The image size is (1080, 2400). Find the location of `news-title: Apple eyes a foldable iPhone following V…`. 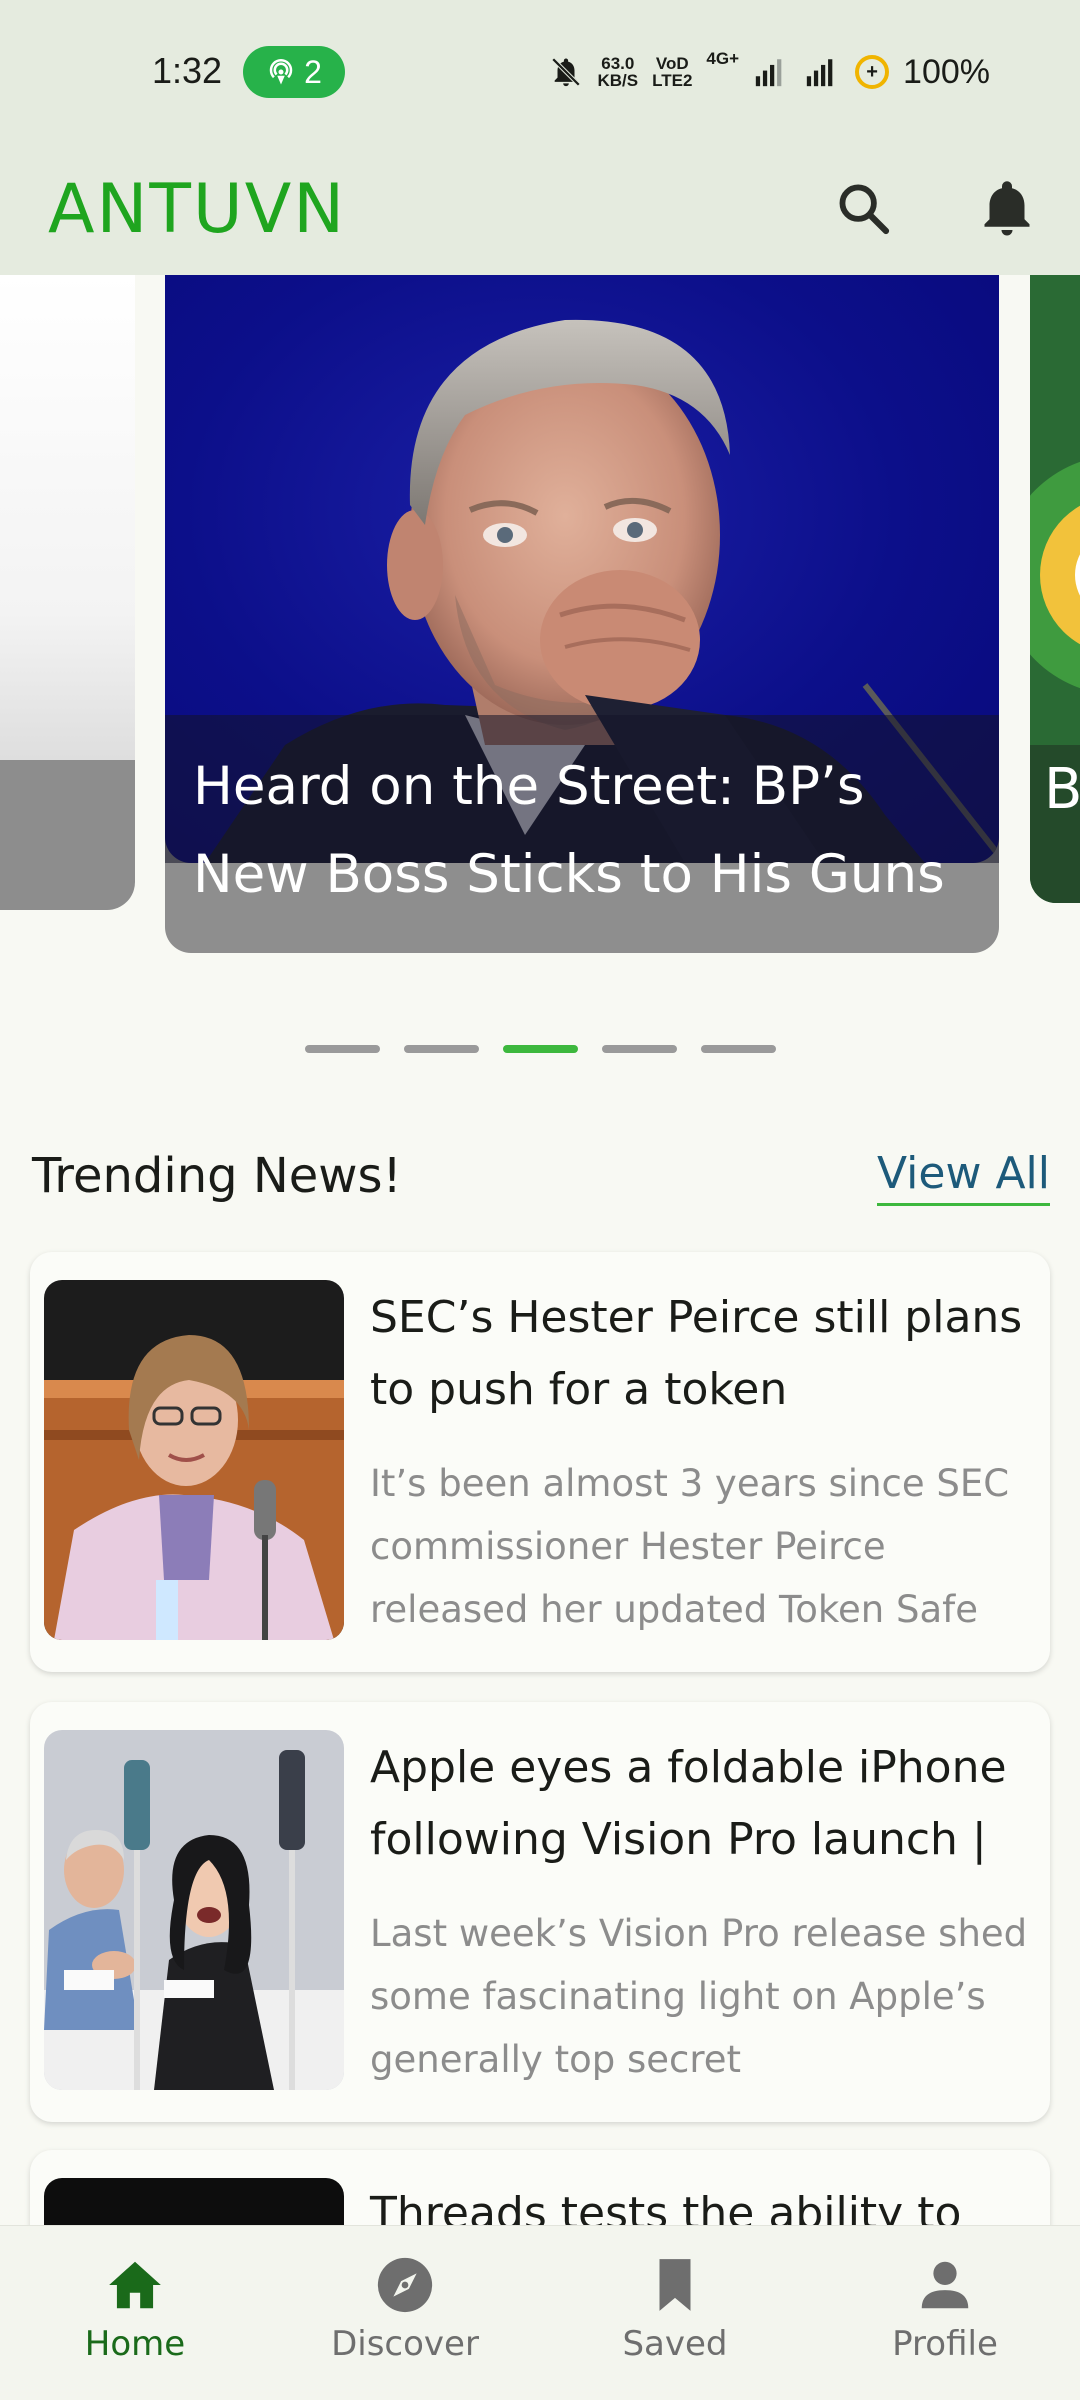

news-title: Apple eyes a foldable iPhone following V… is located at coordinates (688, 1803).